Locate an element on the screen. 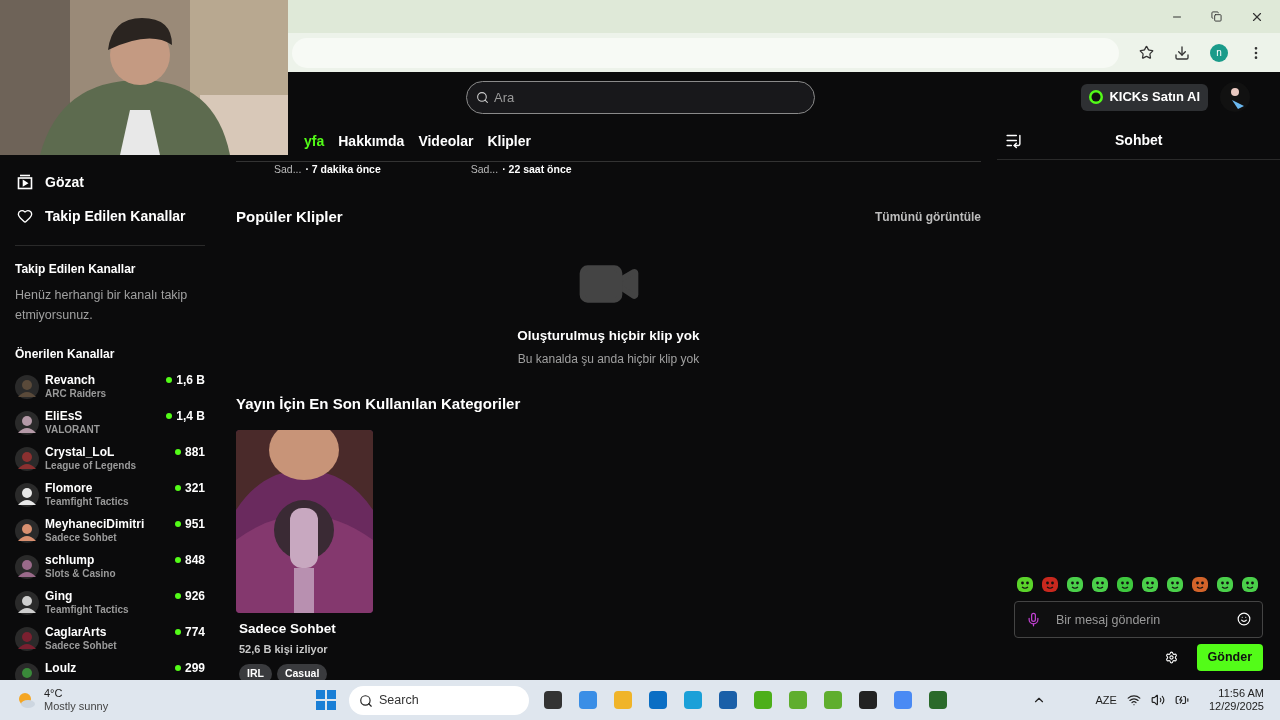 This screenshot has width=1280, height=720. channel-item: Flomore Teamfight Tactics 321 is located at coordinates (110, 499).